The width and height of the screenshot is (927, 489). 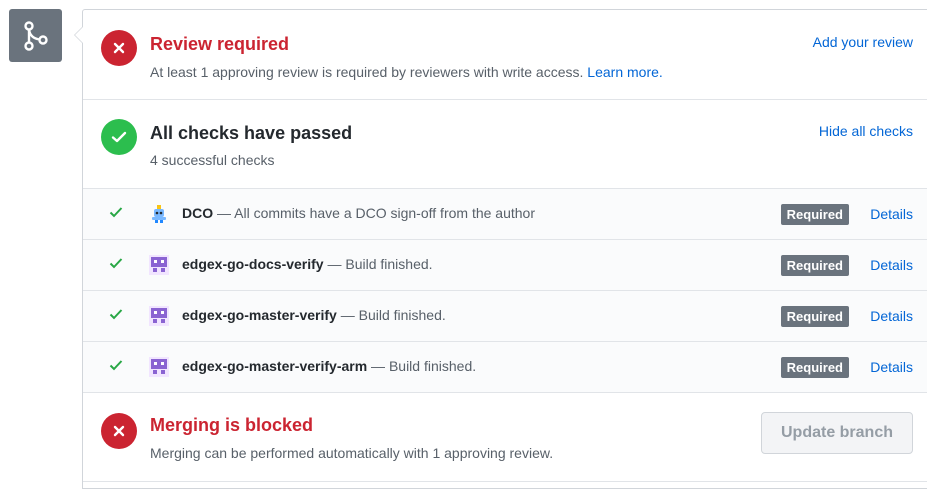 I want to click on timeline-caret-inner, so click(x=79, y=35).